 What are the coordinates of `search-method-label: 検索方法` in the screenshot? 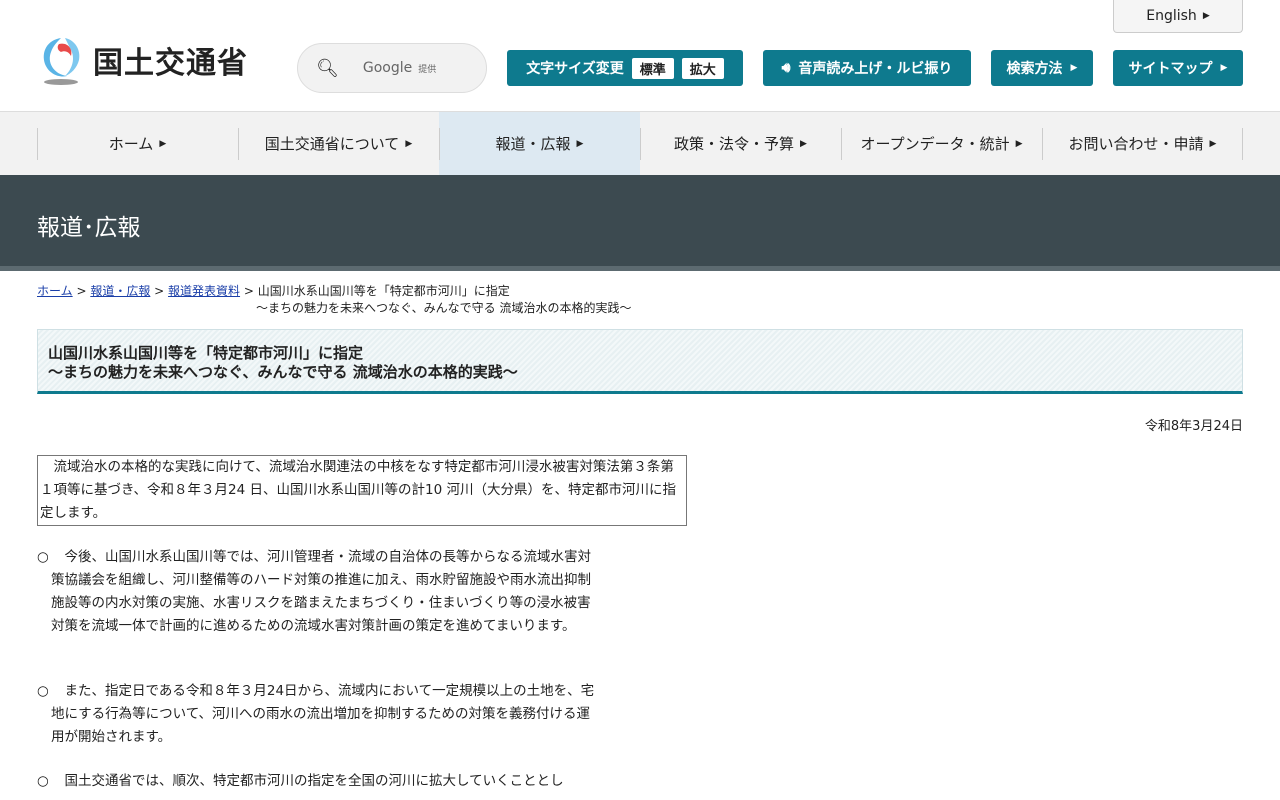 It's located at (1034, 69).